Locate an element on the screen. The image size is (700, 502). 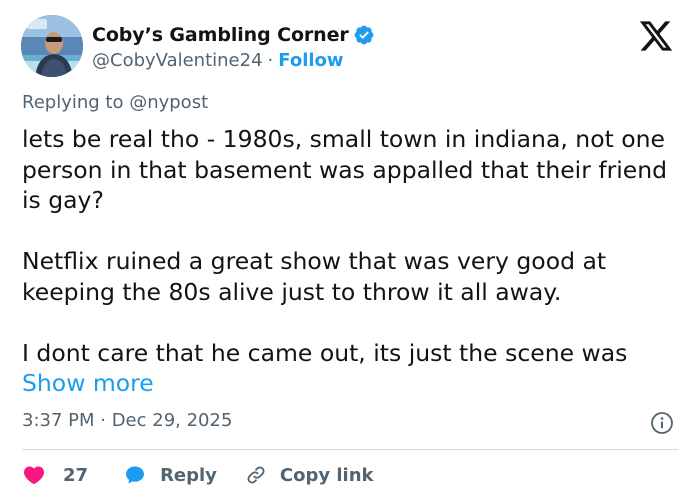
avatar-image is located at coordinates (52, 46).